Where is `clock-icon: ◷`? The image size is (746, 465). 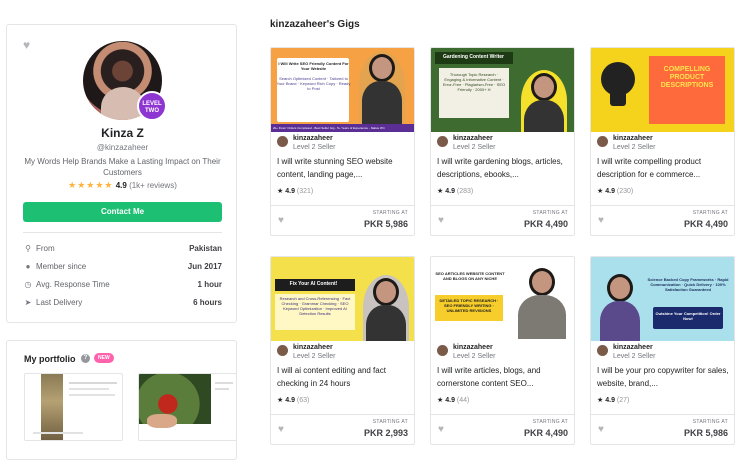 clock-icon: ◷ is located at coordinates (28, 284).